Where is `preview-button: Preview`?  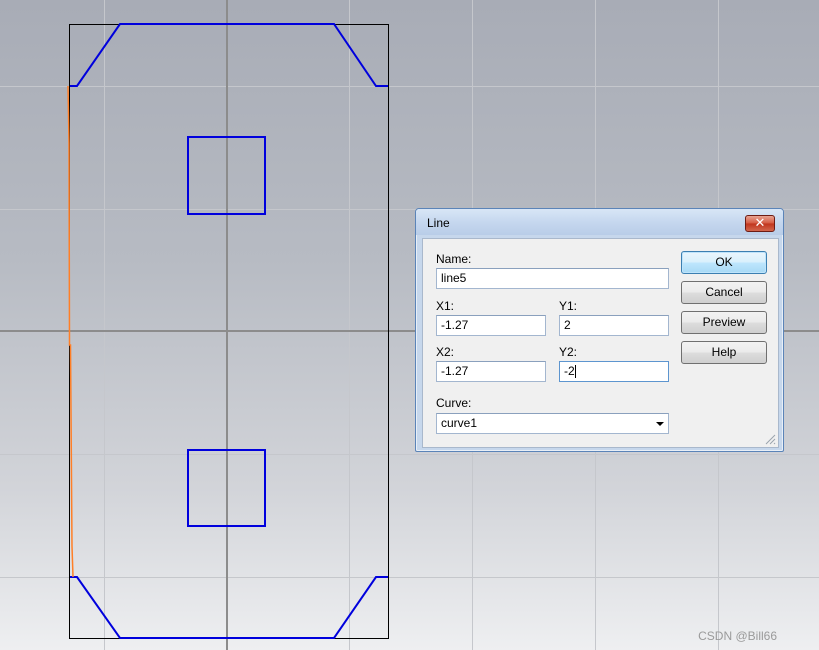 preview-button: Preview is located at coordinates (724, 322).